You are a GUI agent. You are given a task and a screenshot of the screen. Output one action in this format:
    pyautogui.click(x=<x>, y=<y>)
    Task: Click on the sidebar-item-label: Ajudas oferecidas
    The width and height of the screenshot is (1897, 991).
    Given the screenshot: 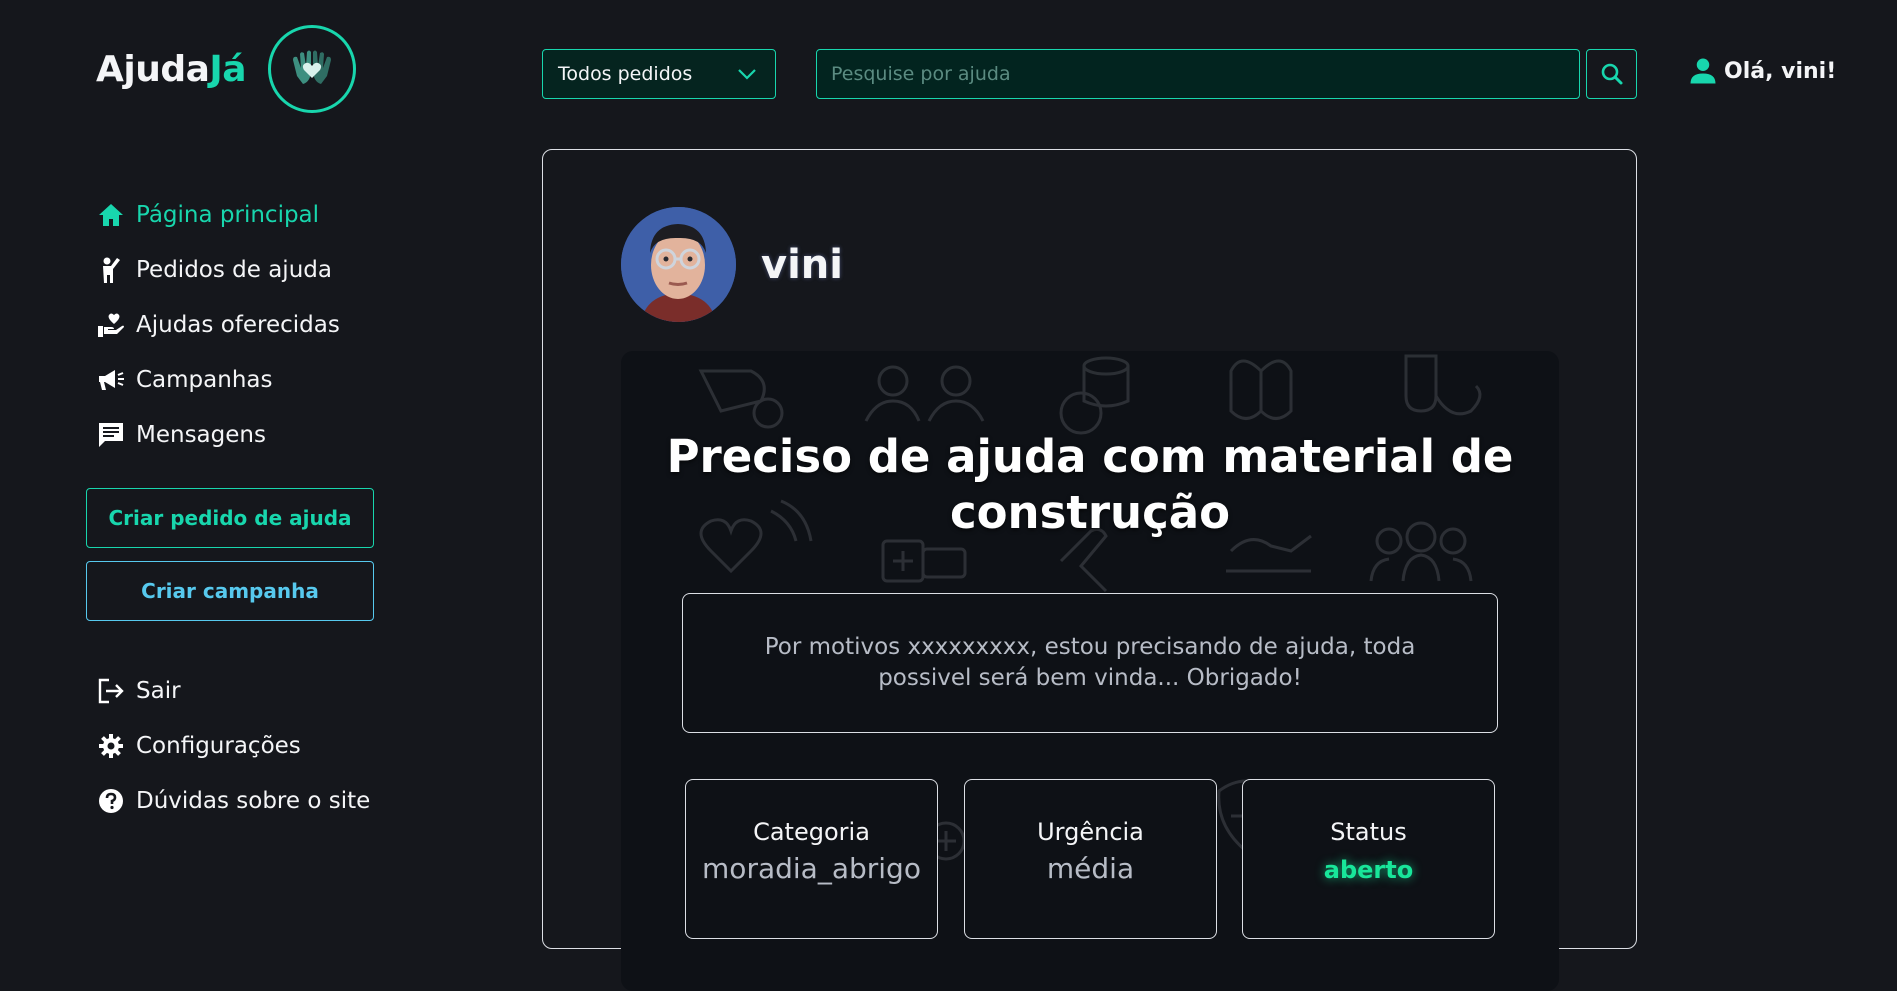 What is the action you would take?
    pyautogui.click(x=238, y=324)
    